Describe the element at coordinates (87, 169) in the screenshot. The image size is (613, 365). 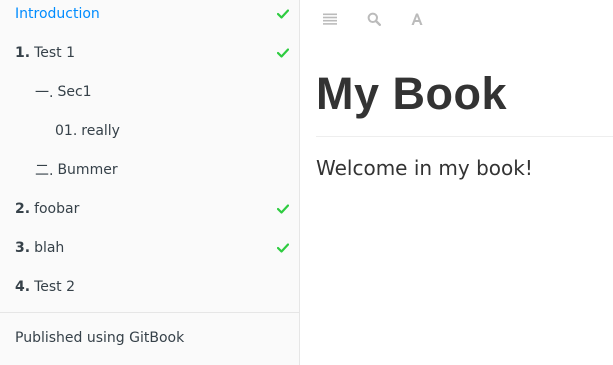
I see `toc-item-label: Bummer` at that location.